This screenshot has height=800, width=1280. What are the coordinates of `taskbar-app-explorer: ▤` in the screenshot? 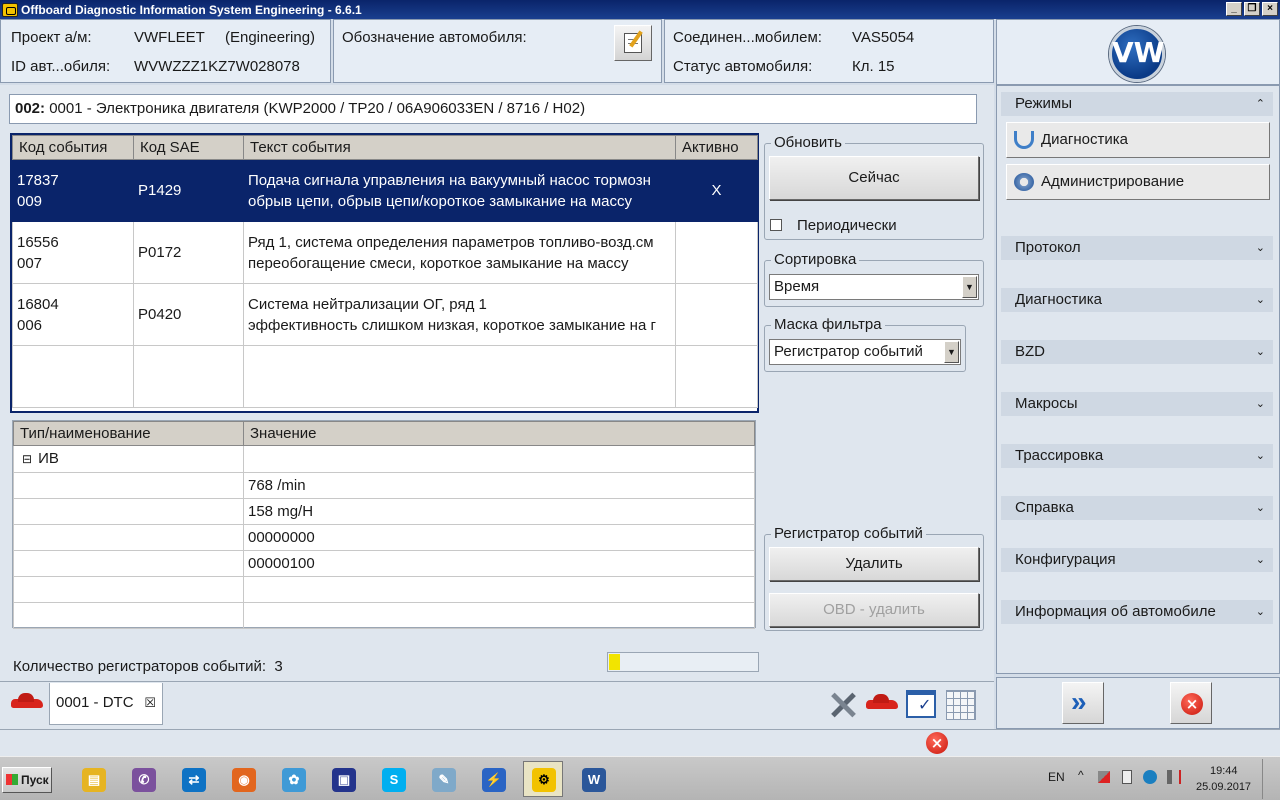 It's located at (93, 779).